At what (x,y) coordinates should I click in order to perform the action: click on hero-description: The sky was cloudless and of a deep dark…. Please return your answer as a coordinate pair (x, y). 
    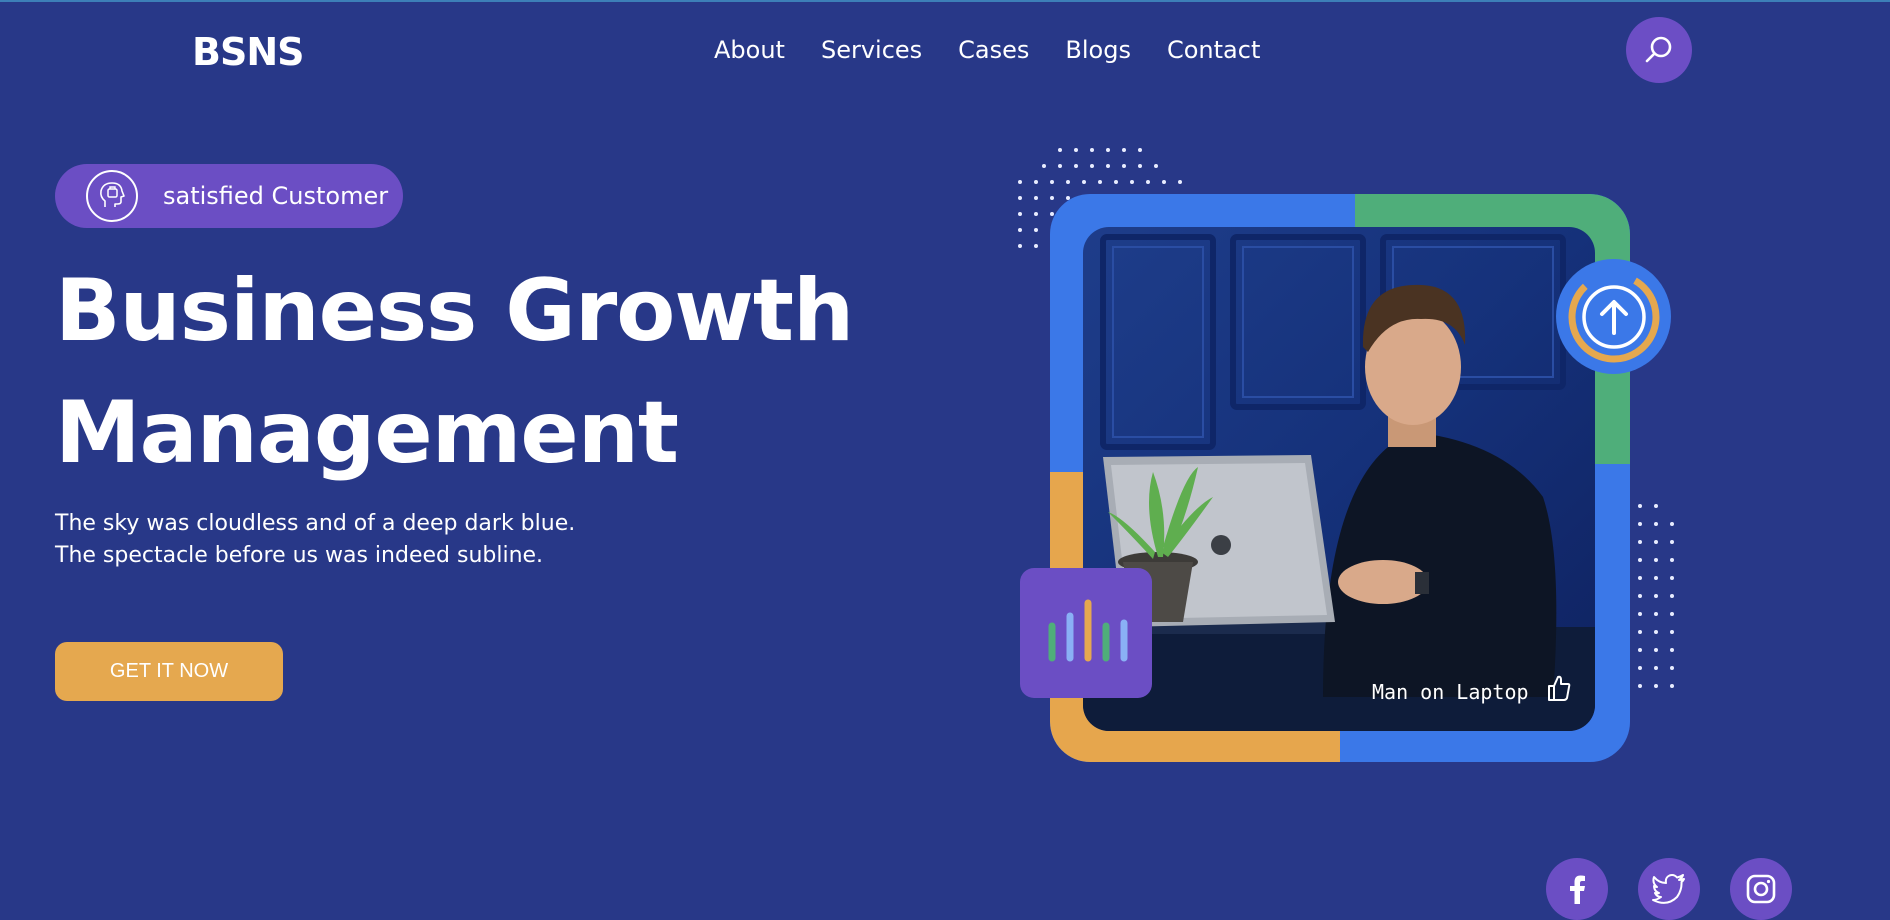
    Looking at the image, I should click on (315, 540).